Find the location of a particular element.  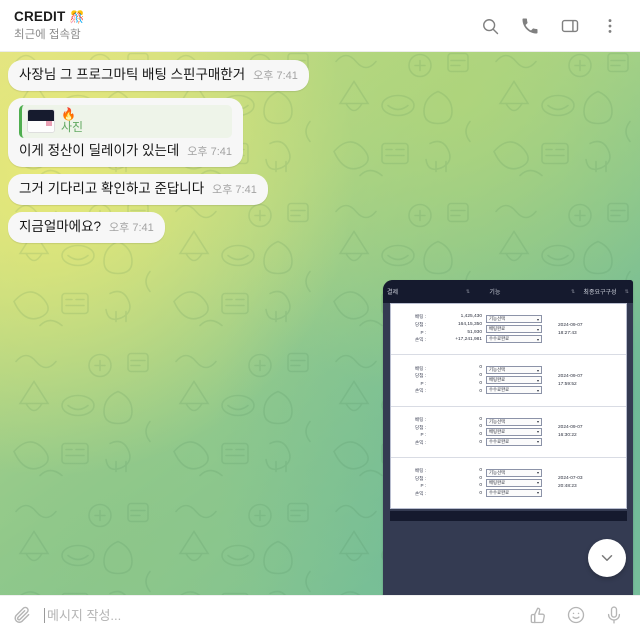

row-values: 1,425,430 164,15,350 51,930 +17,241,981 is located at coordinates (457, 328).